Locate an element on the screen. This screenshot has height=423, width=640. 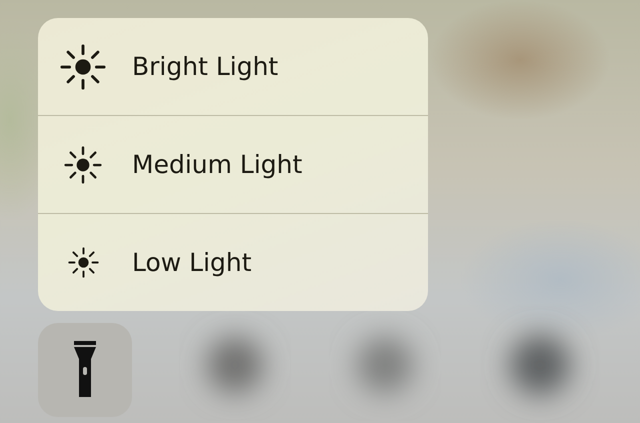
menu-item-label: Medium Light is located at coordinates (217, 164).